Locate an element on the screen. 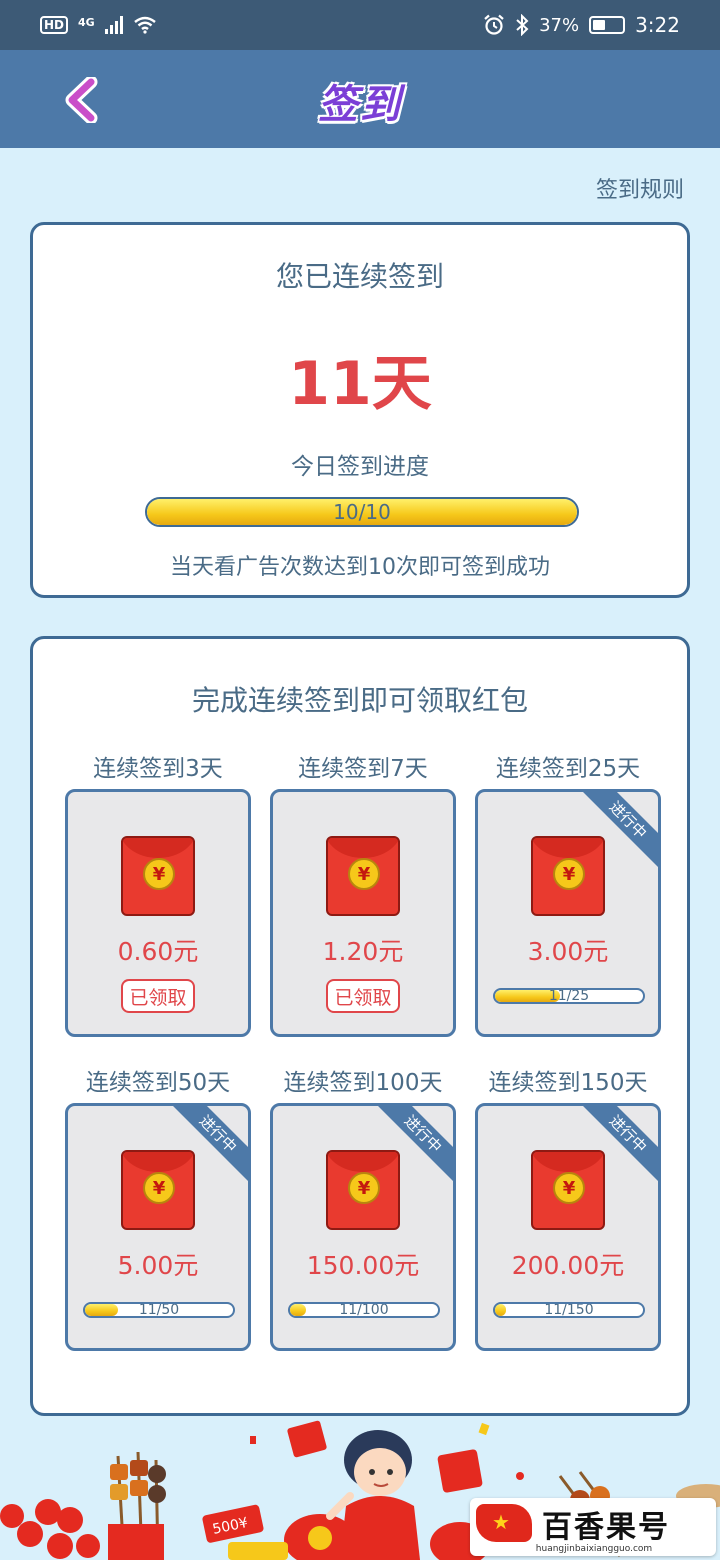 This screenshot has width=720, height=1560. app-header: 签到 is located at coordinates (360, 99).